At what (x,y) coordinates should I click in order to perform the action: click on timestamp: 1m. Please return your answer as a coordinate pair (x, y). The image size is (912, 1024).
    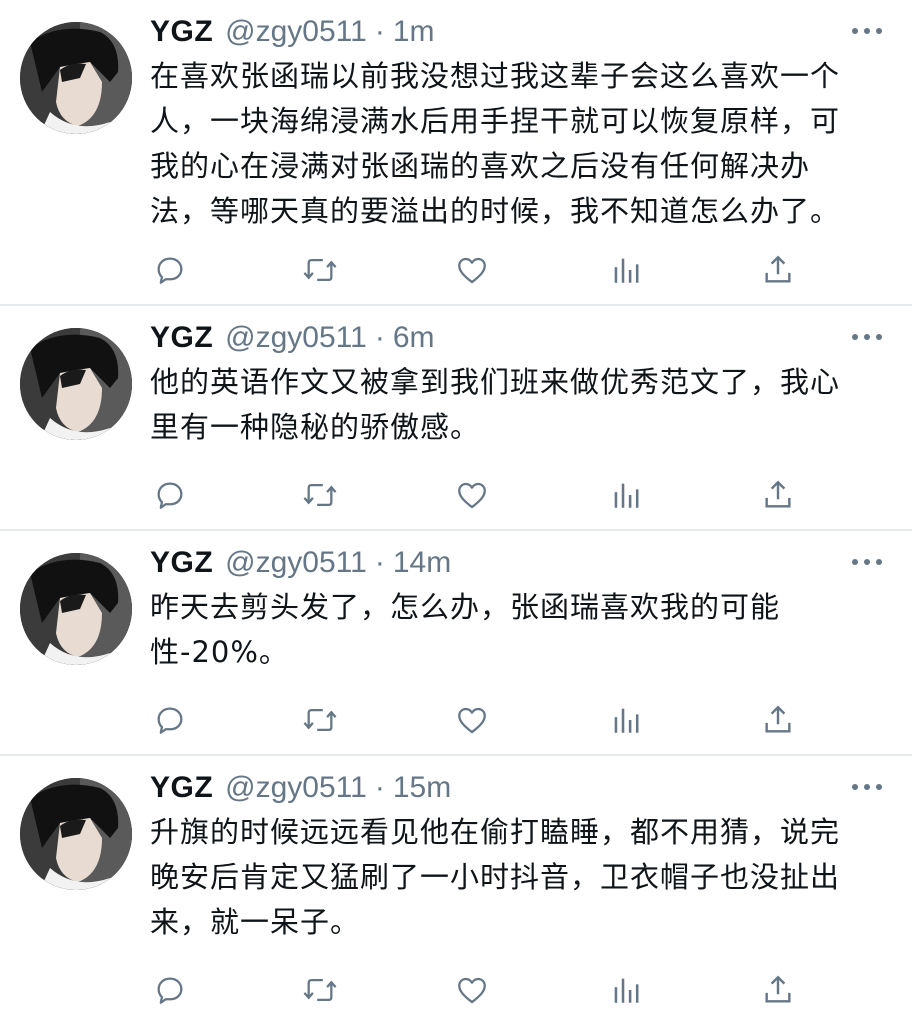
    Looking at the image, I should click on (414, 32).